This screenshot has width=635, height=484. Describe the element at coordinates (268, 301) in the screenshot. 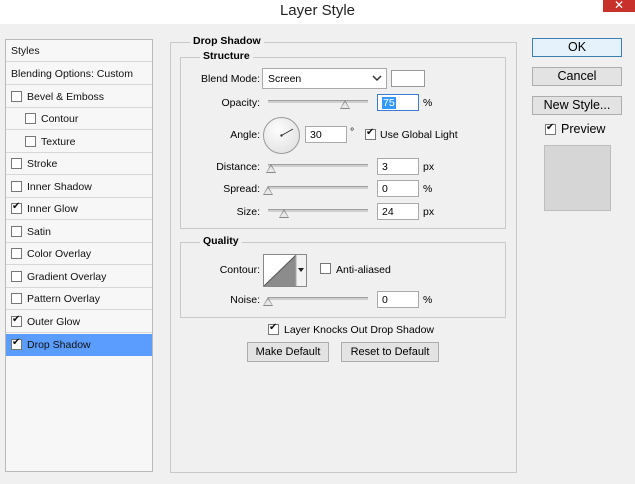

I see `noise-slider-thumb` at that location.